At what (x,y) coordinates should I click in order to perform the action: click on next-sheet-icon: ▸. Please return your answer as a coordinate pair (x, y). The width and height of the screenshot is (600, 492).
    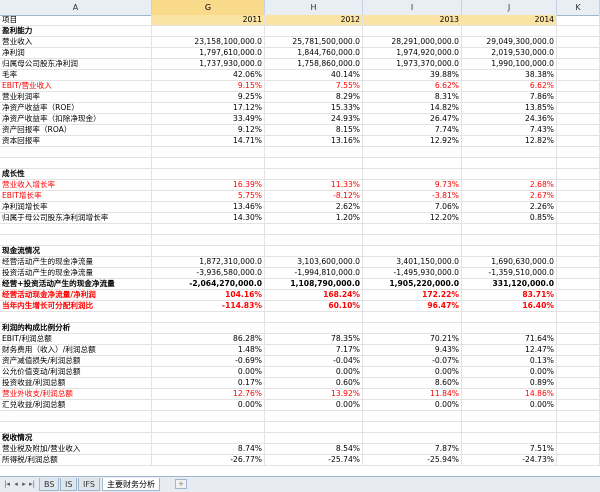
    Looking at the image, I should click on (24, 484).